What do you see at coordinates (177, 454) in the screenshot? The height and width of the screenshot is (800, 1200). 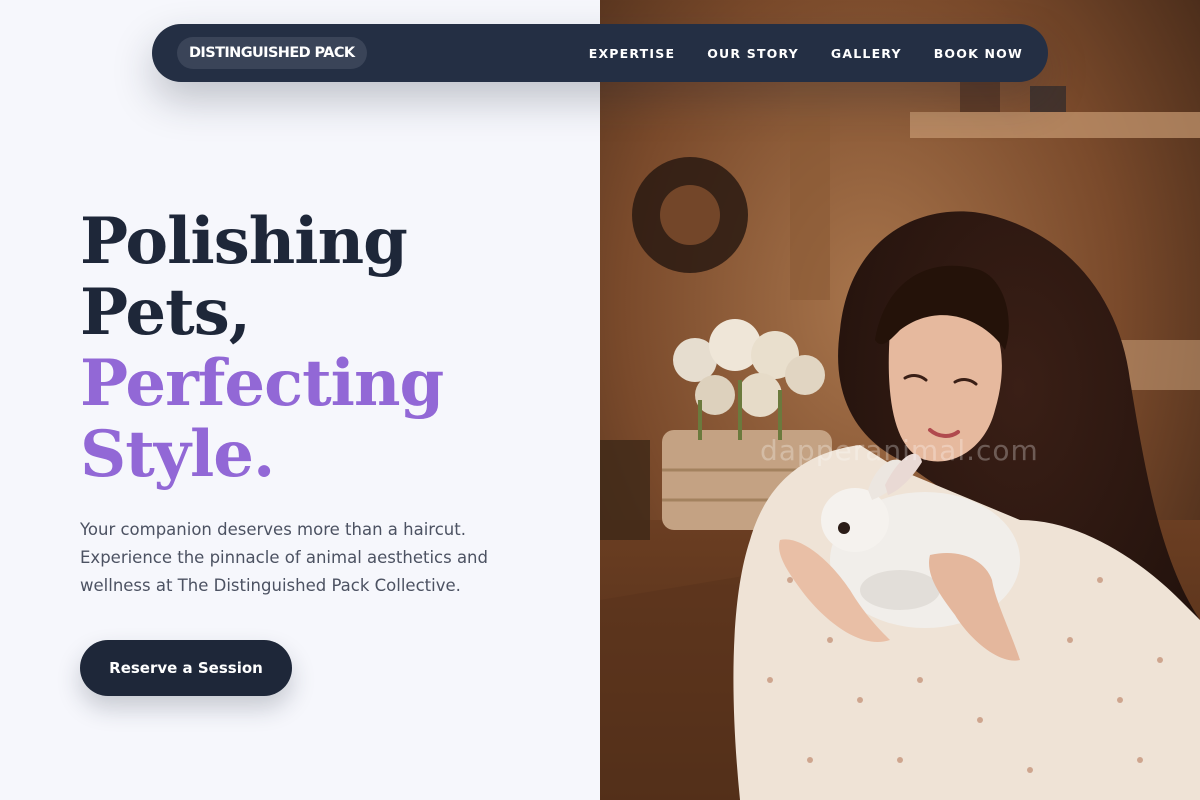 I see `headline-accent-line-2: Style.` at bounding box center [177, 454].